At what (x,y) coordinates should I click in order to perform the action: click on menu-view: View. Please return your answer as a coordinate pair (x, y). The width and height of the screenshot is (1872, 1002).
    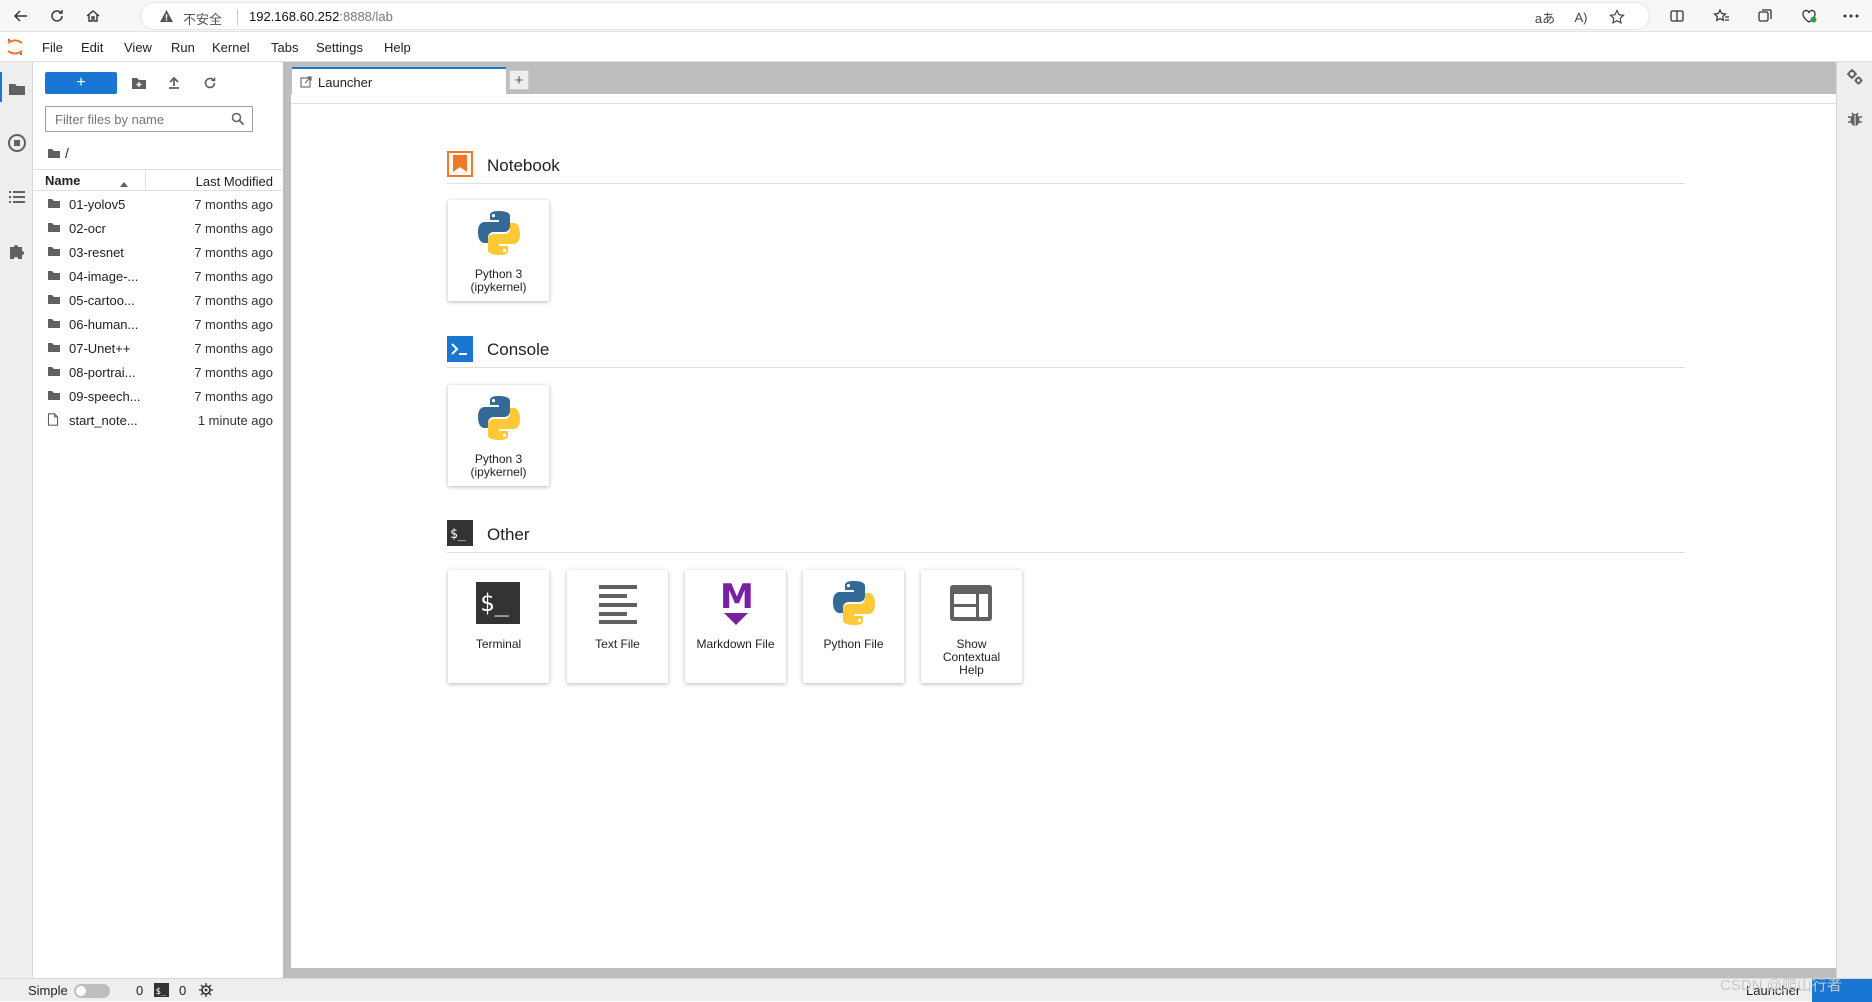
    Looking at the image, I should click on (138, 47).